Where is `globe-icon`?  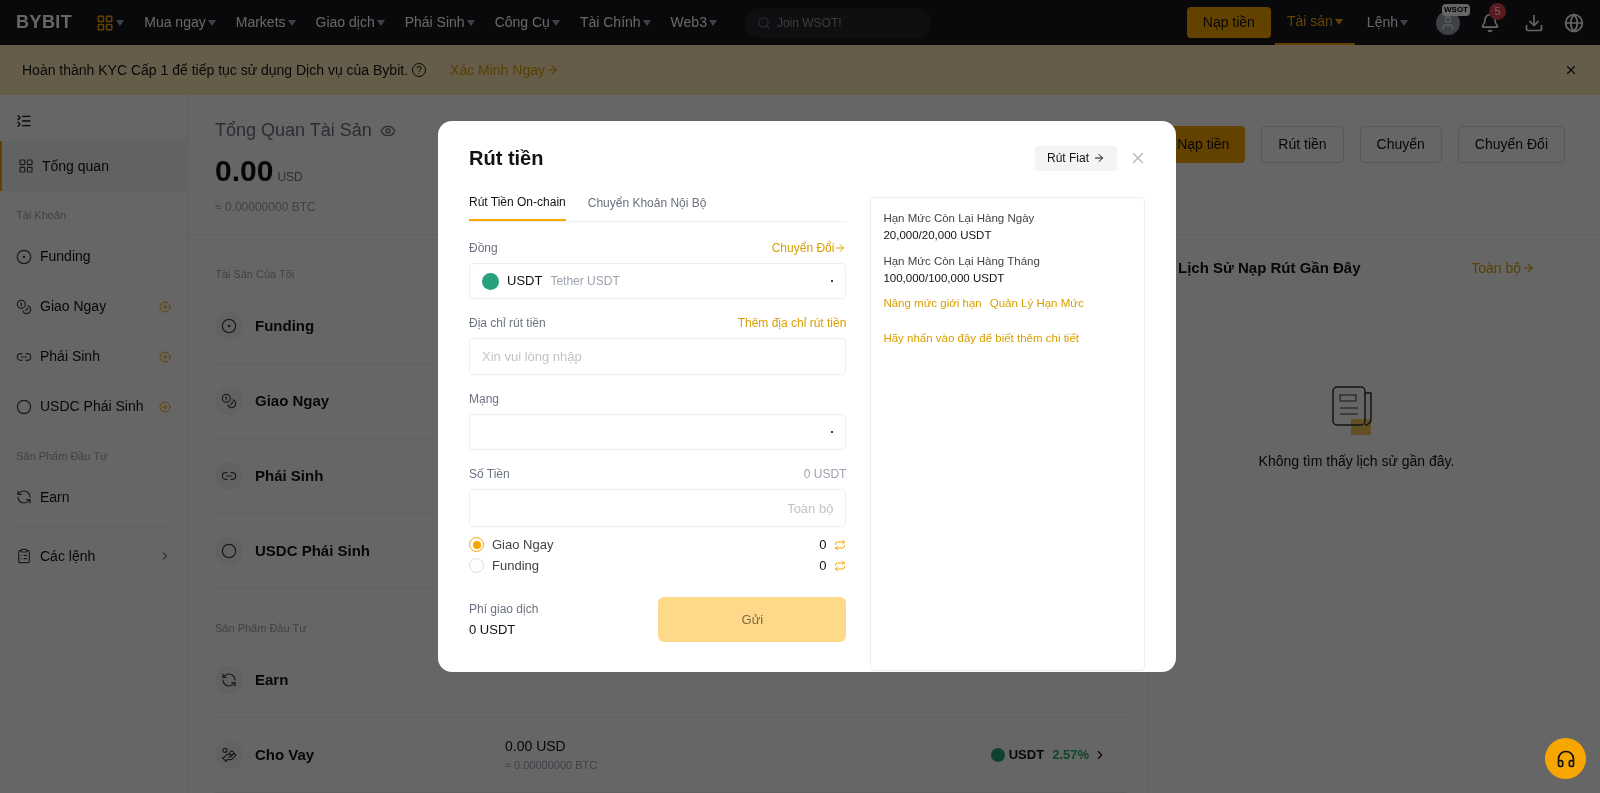
globe-icon is located at coordinates (1574, 22).